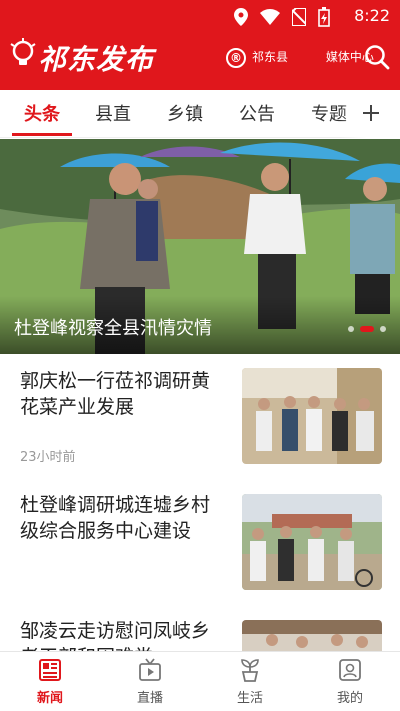 This screenshot has height=711, width=400. What do you see at coordinates (349, 698) in the screenshot?
I see `nav-label: 我的` at bounding box center [349, 698].